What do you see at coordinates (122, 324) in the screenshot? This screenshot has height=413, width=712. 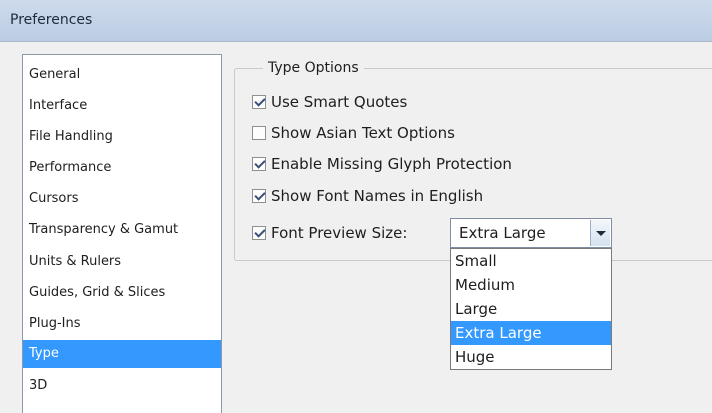 I see `sidebar-item-plug-ins: Plug-Ins` at bounding box center [122, 324].